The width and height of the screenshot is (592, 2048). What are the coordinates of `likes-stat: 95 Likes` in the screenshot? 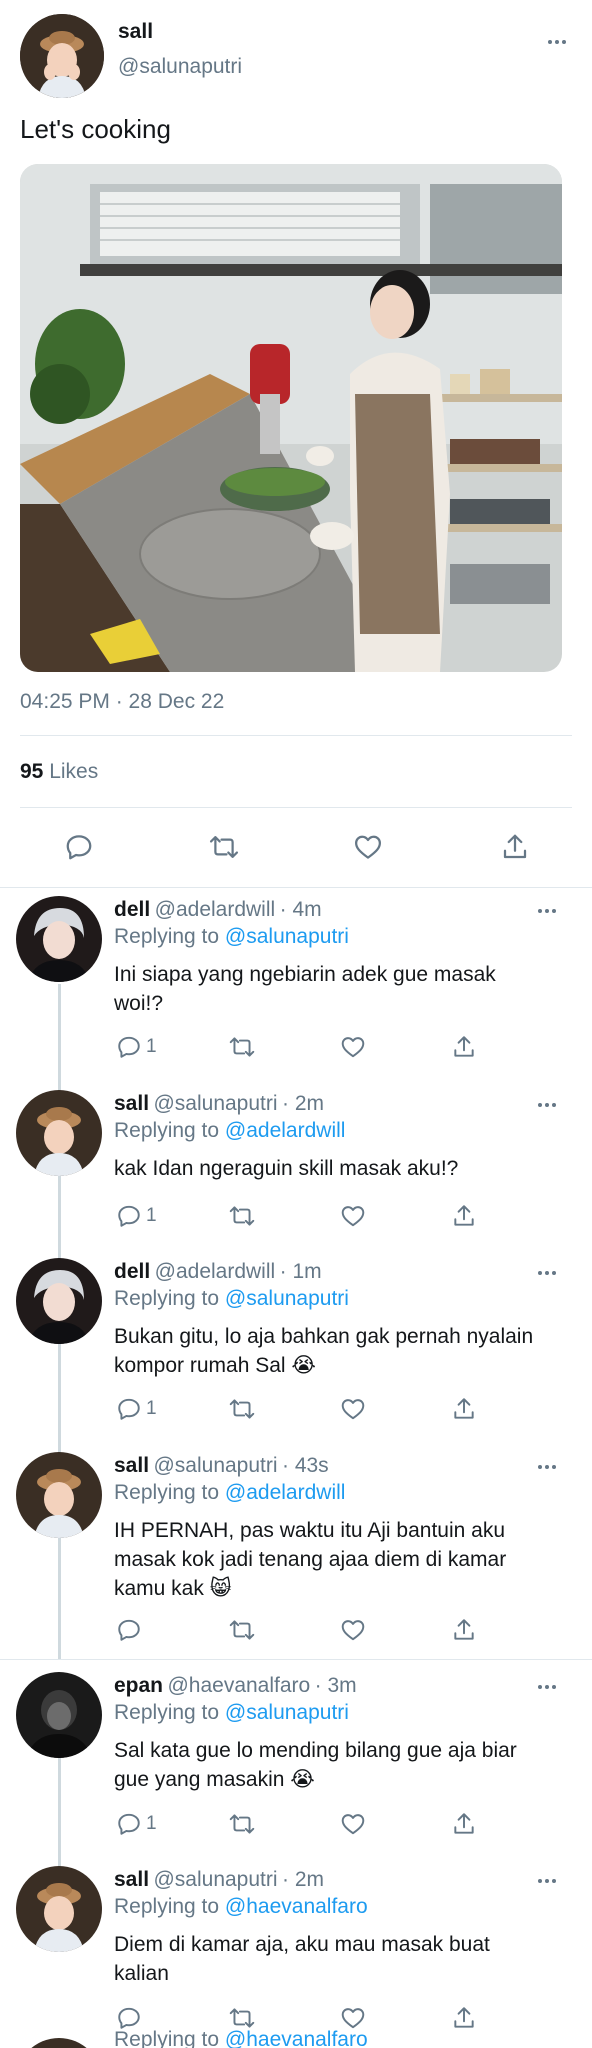 It's located at (59, 772).